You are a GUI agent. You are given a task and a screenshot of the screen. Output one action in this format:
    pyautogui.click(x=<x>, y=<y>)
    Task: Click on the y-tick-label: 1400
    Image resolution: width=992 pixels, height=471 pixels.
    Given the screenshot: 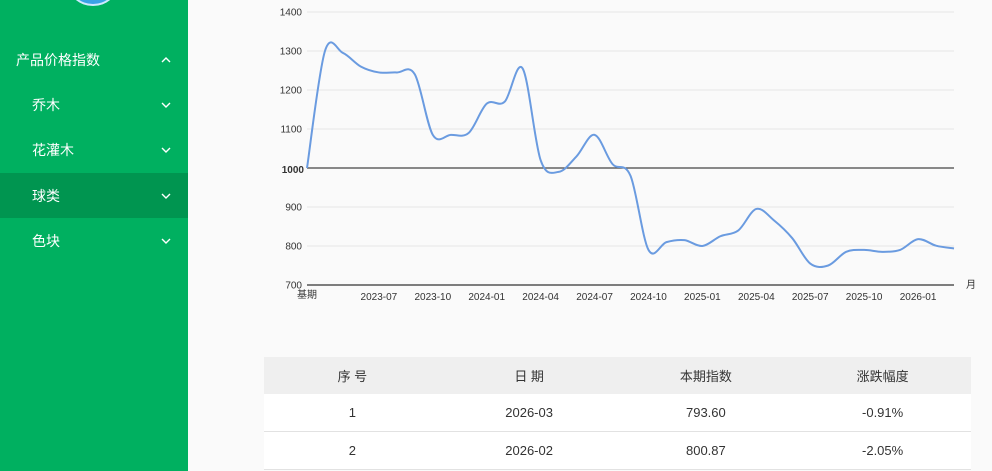 What is the action you would take?
    pyautogui.click(x=291, y=13)
    